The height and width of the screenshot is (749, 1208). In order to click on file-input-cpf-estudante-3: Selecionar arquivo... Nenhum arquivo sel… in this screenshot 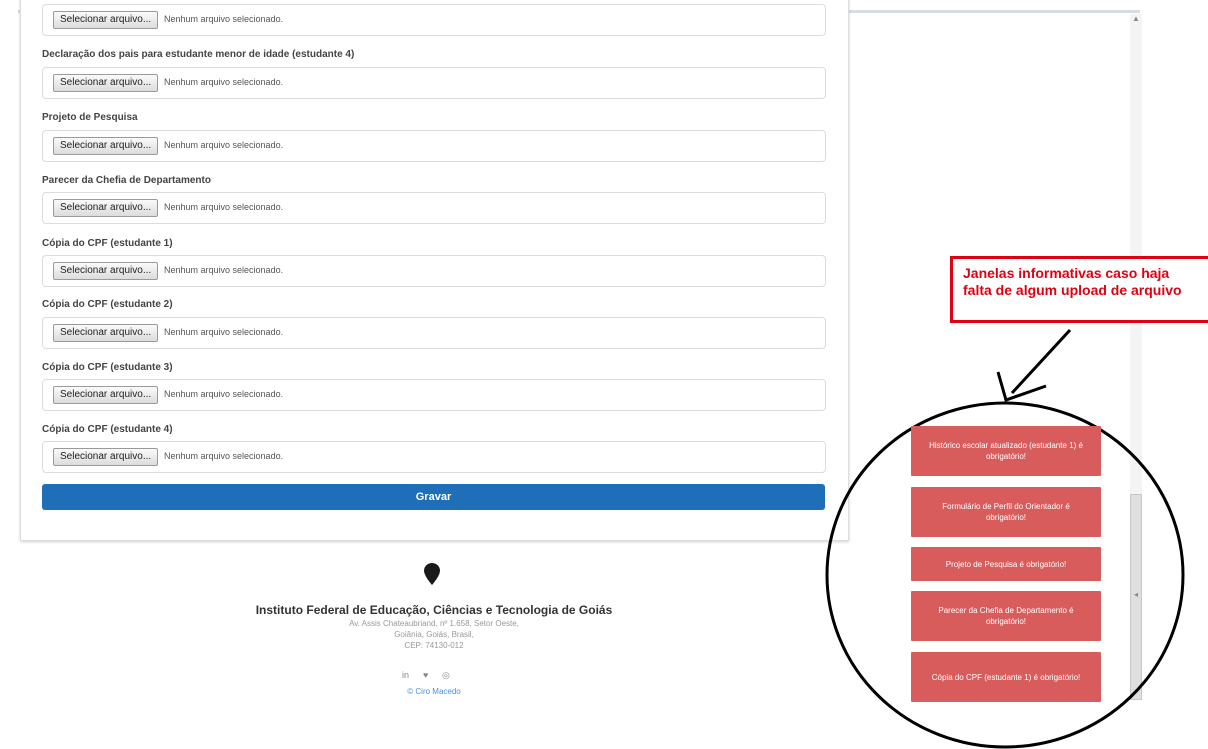, I will do `click(434, 395)`.